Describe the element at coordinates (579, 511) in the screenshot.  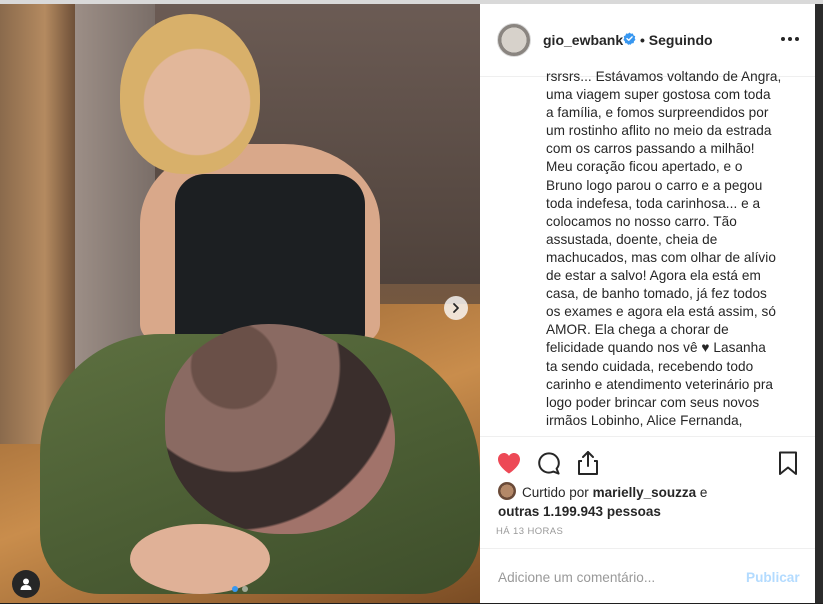
I see `likes-others-link: outras 1.199.943 pessoas` at that location.